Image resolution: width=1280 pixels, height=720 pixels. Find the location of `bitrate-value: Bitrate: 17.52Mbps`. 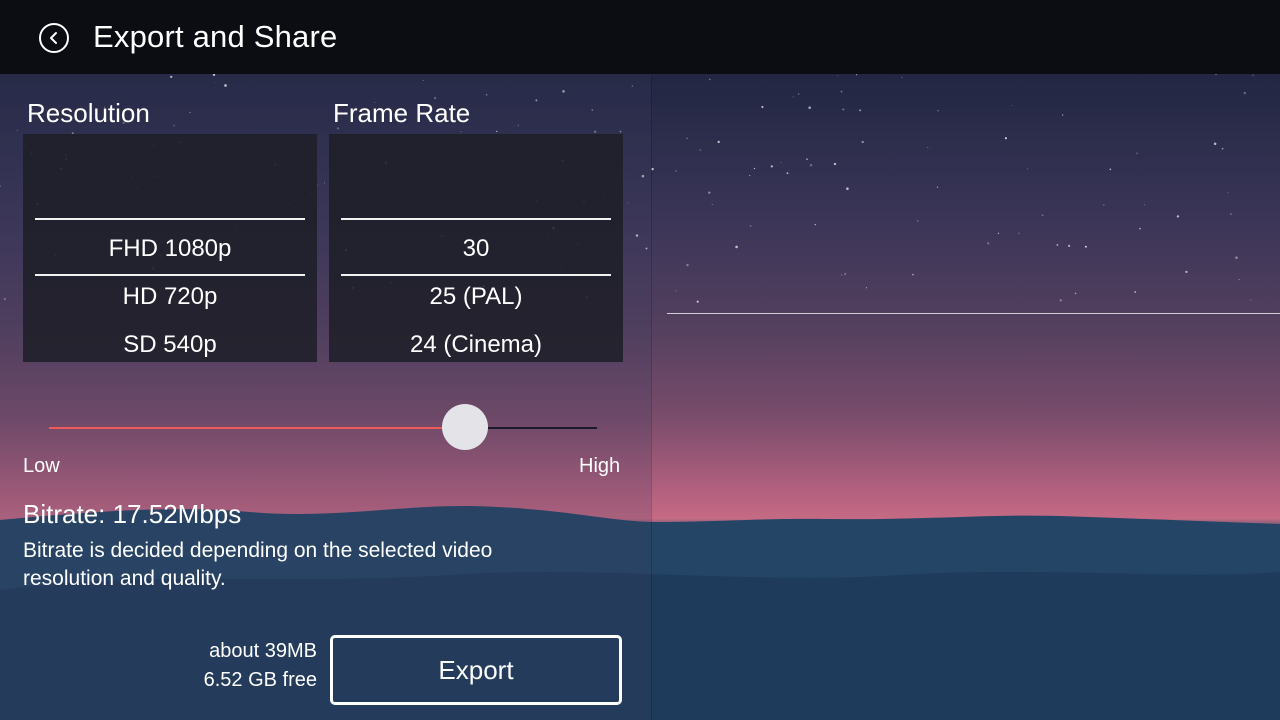

bitrate-value: Bitrate: 17.52Mbps is located at coordinates (132, 514).